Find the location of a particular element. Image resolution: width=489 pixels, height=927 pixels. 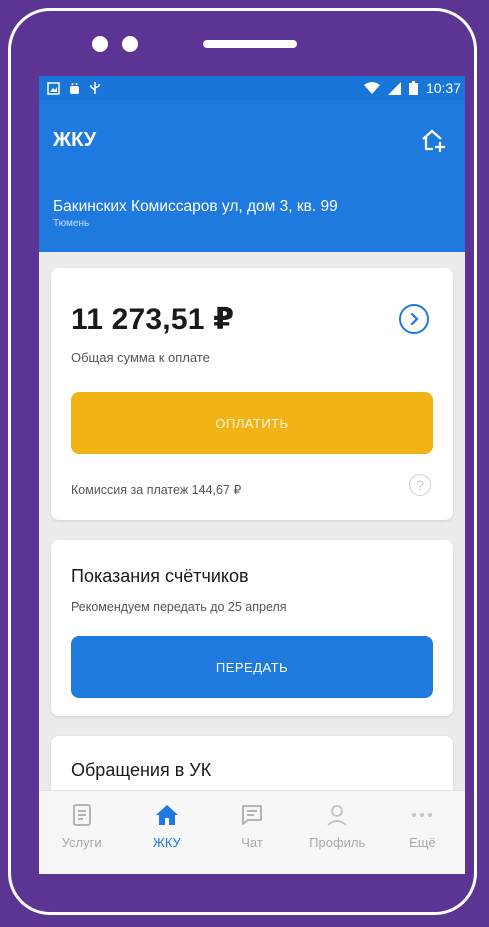

speaker-grille is located at coordinates (250, 44).